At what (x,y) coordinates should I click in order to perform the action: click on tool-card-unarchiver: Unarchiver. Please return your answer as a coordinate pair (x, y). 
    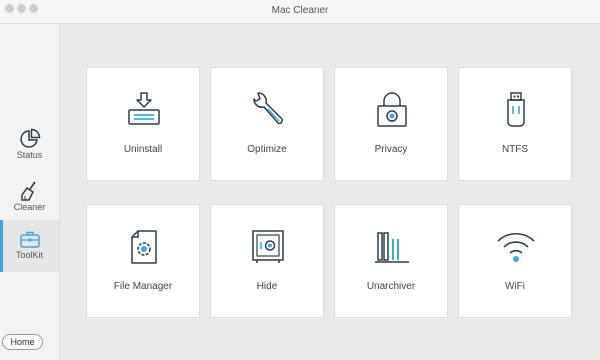
    Looking at the image, I should click on (391, 261).